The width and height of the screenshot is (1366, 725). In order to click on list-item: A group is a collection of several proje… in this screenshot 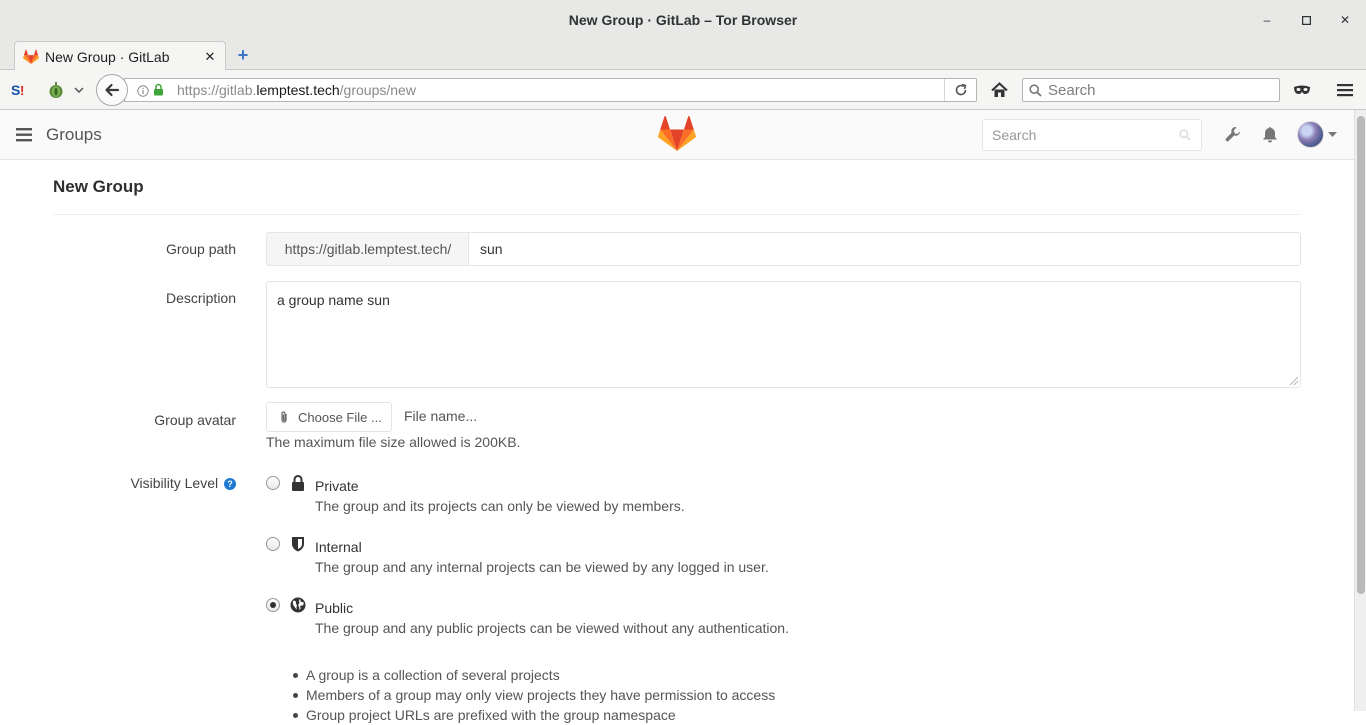, I will do `click(533, 675)`.